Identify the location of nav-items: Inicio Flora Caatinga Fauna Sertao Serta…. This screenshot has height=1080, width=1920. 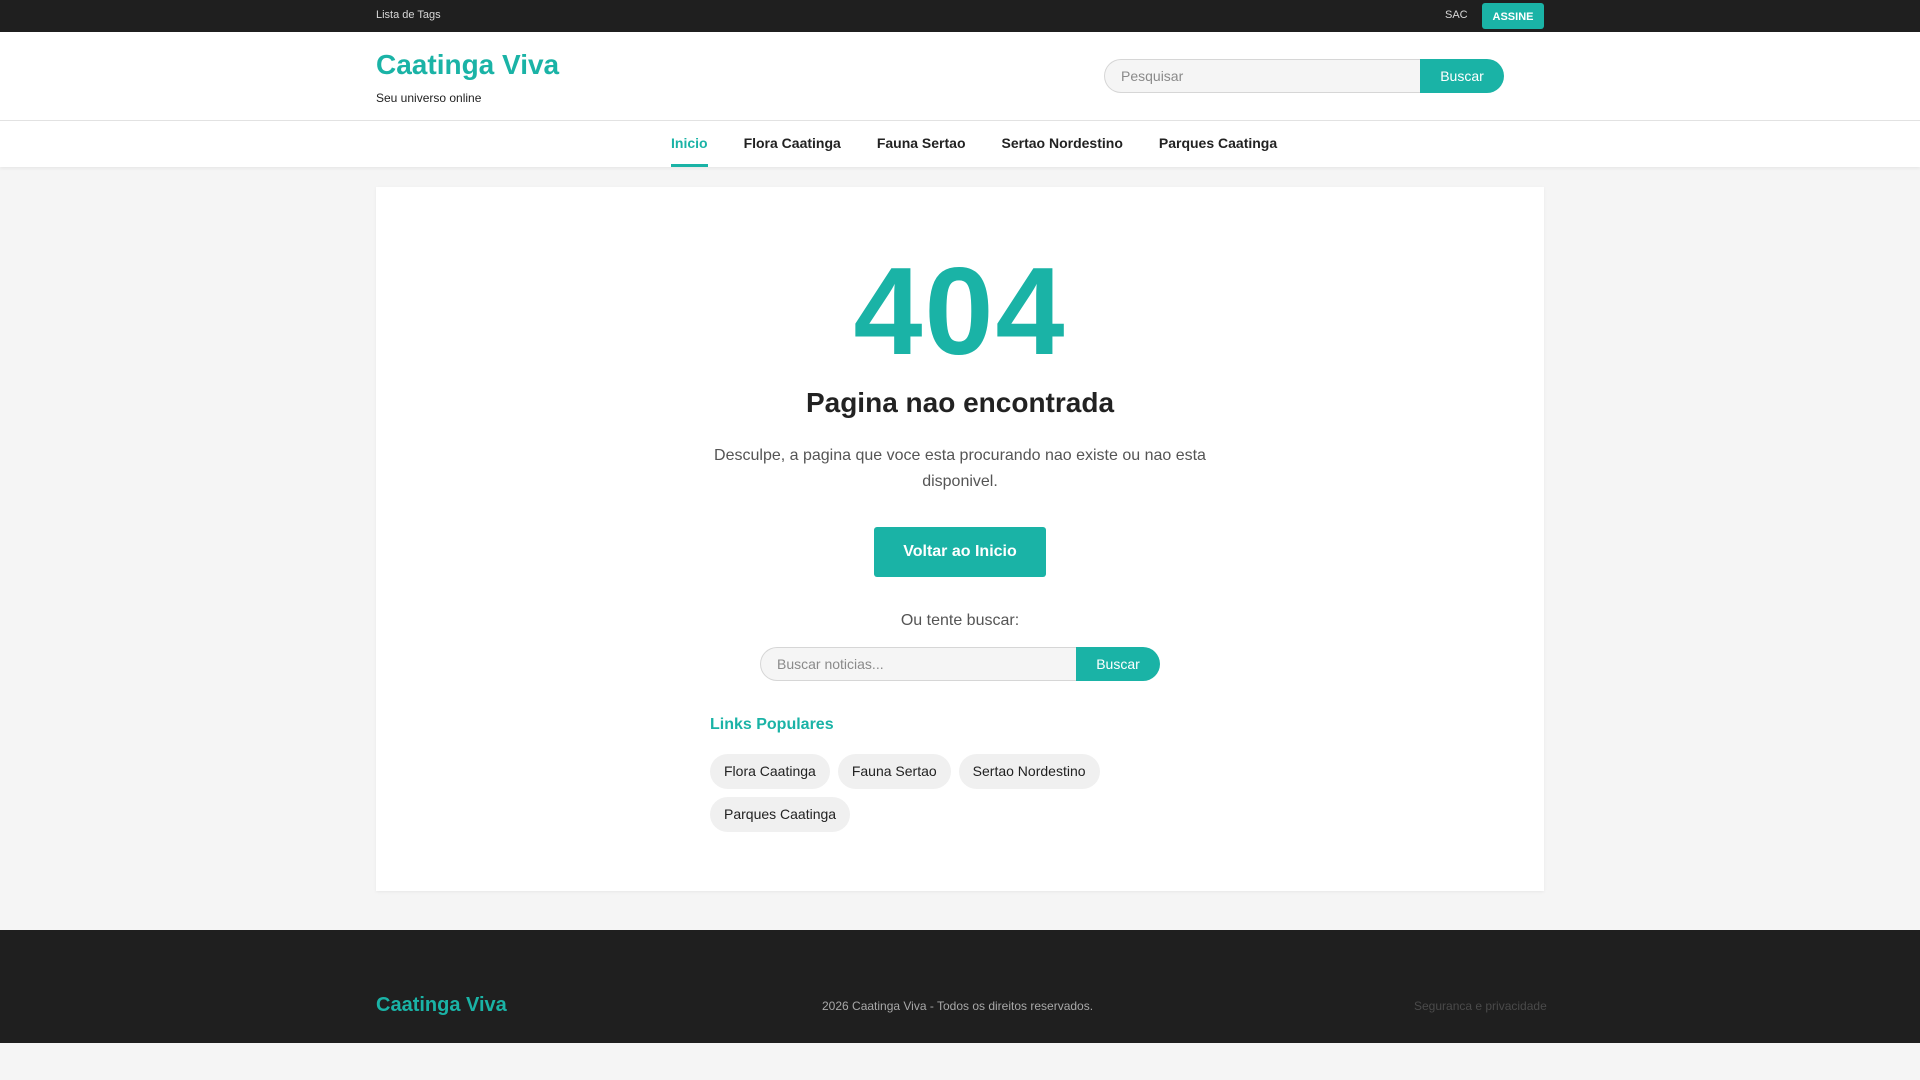
(974, 144).